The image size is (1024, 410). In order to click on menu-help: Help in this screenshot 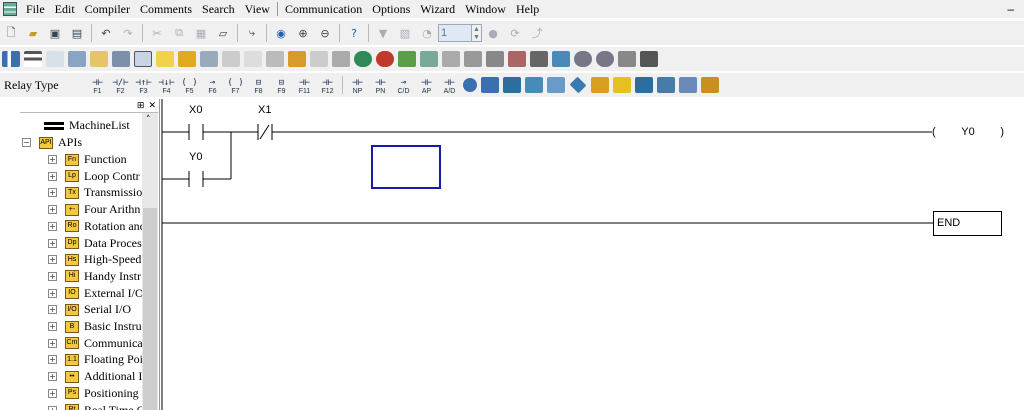, I will do `click(527, 9)`.